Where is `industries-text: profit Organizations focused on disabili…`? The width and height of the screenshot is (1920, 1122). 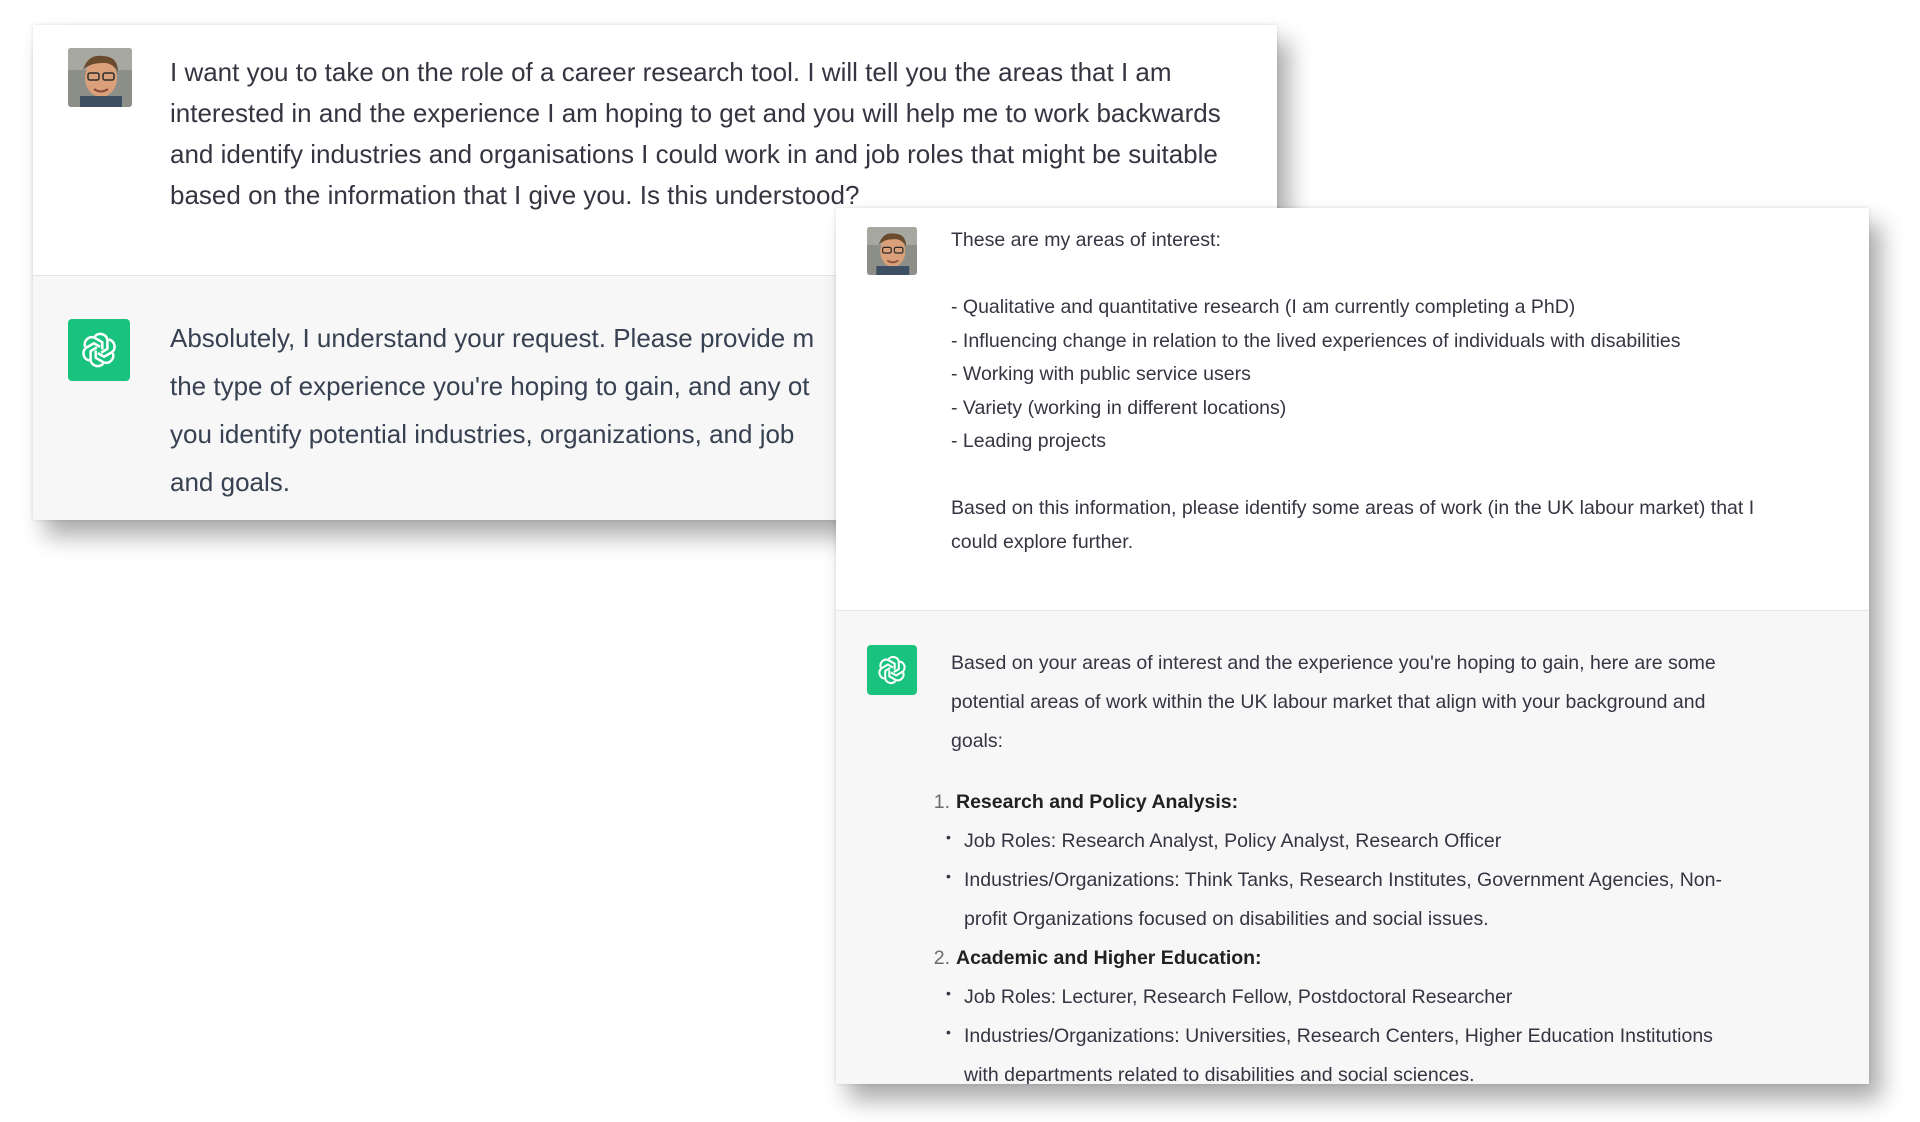
industries-text: profit Organizations focused on disabili… is located at coordinates (1226, 919).